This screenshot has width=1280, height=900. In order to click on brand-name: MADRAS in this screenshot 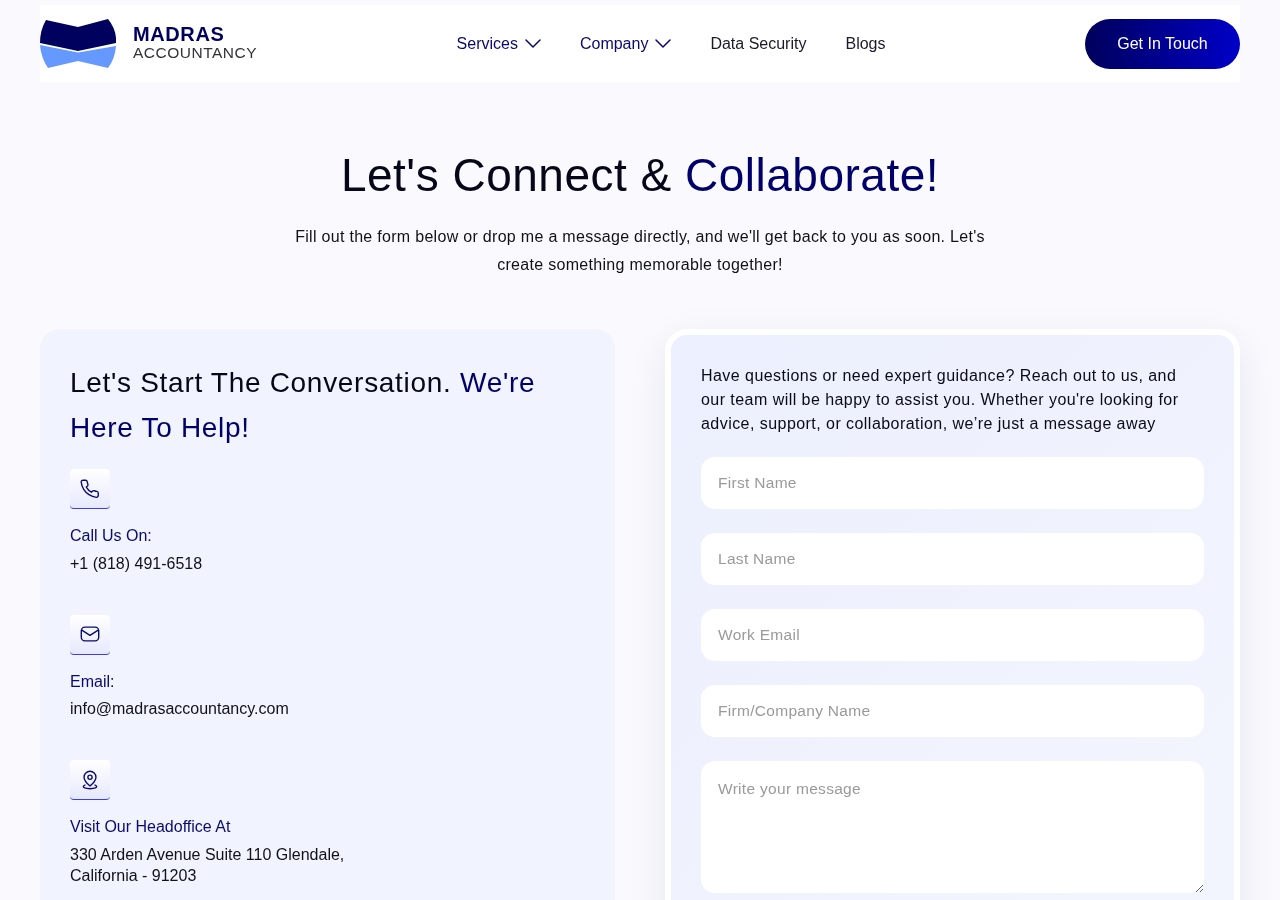, I will do `click(179, 34)`.